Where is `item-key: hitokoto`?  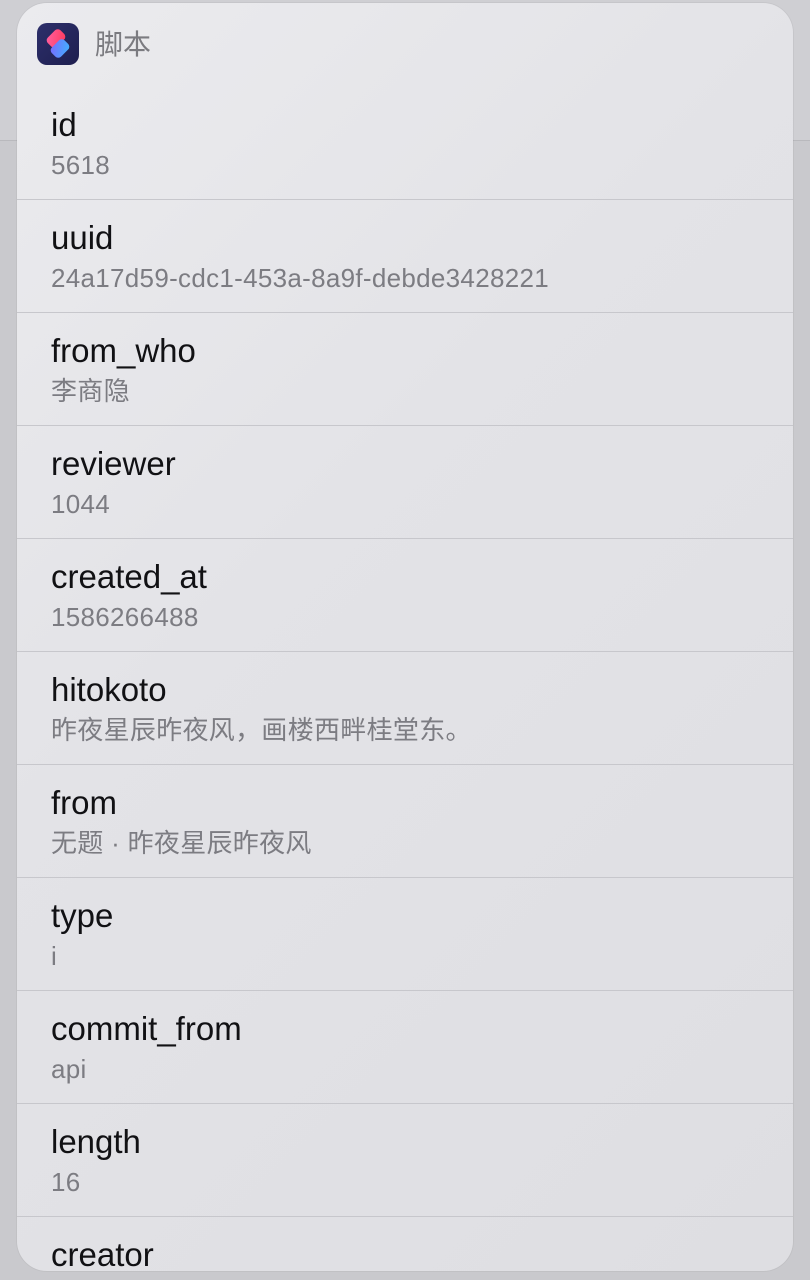 item-key: hitokoto is located at coordinates (109, 689).